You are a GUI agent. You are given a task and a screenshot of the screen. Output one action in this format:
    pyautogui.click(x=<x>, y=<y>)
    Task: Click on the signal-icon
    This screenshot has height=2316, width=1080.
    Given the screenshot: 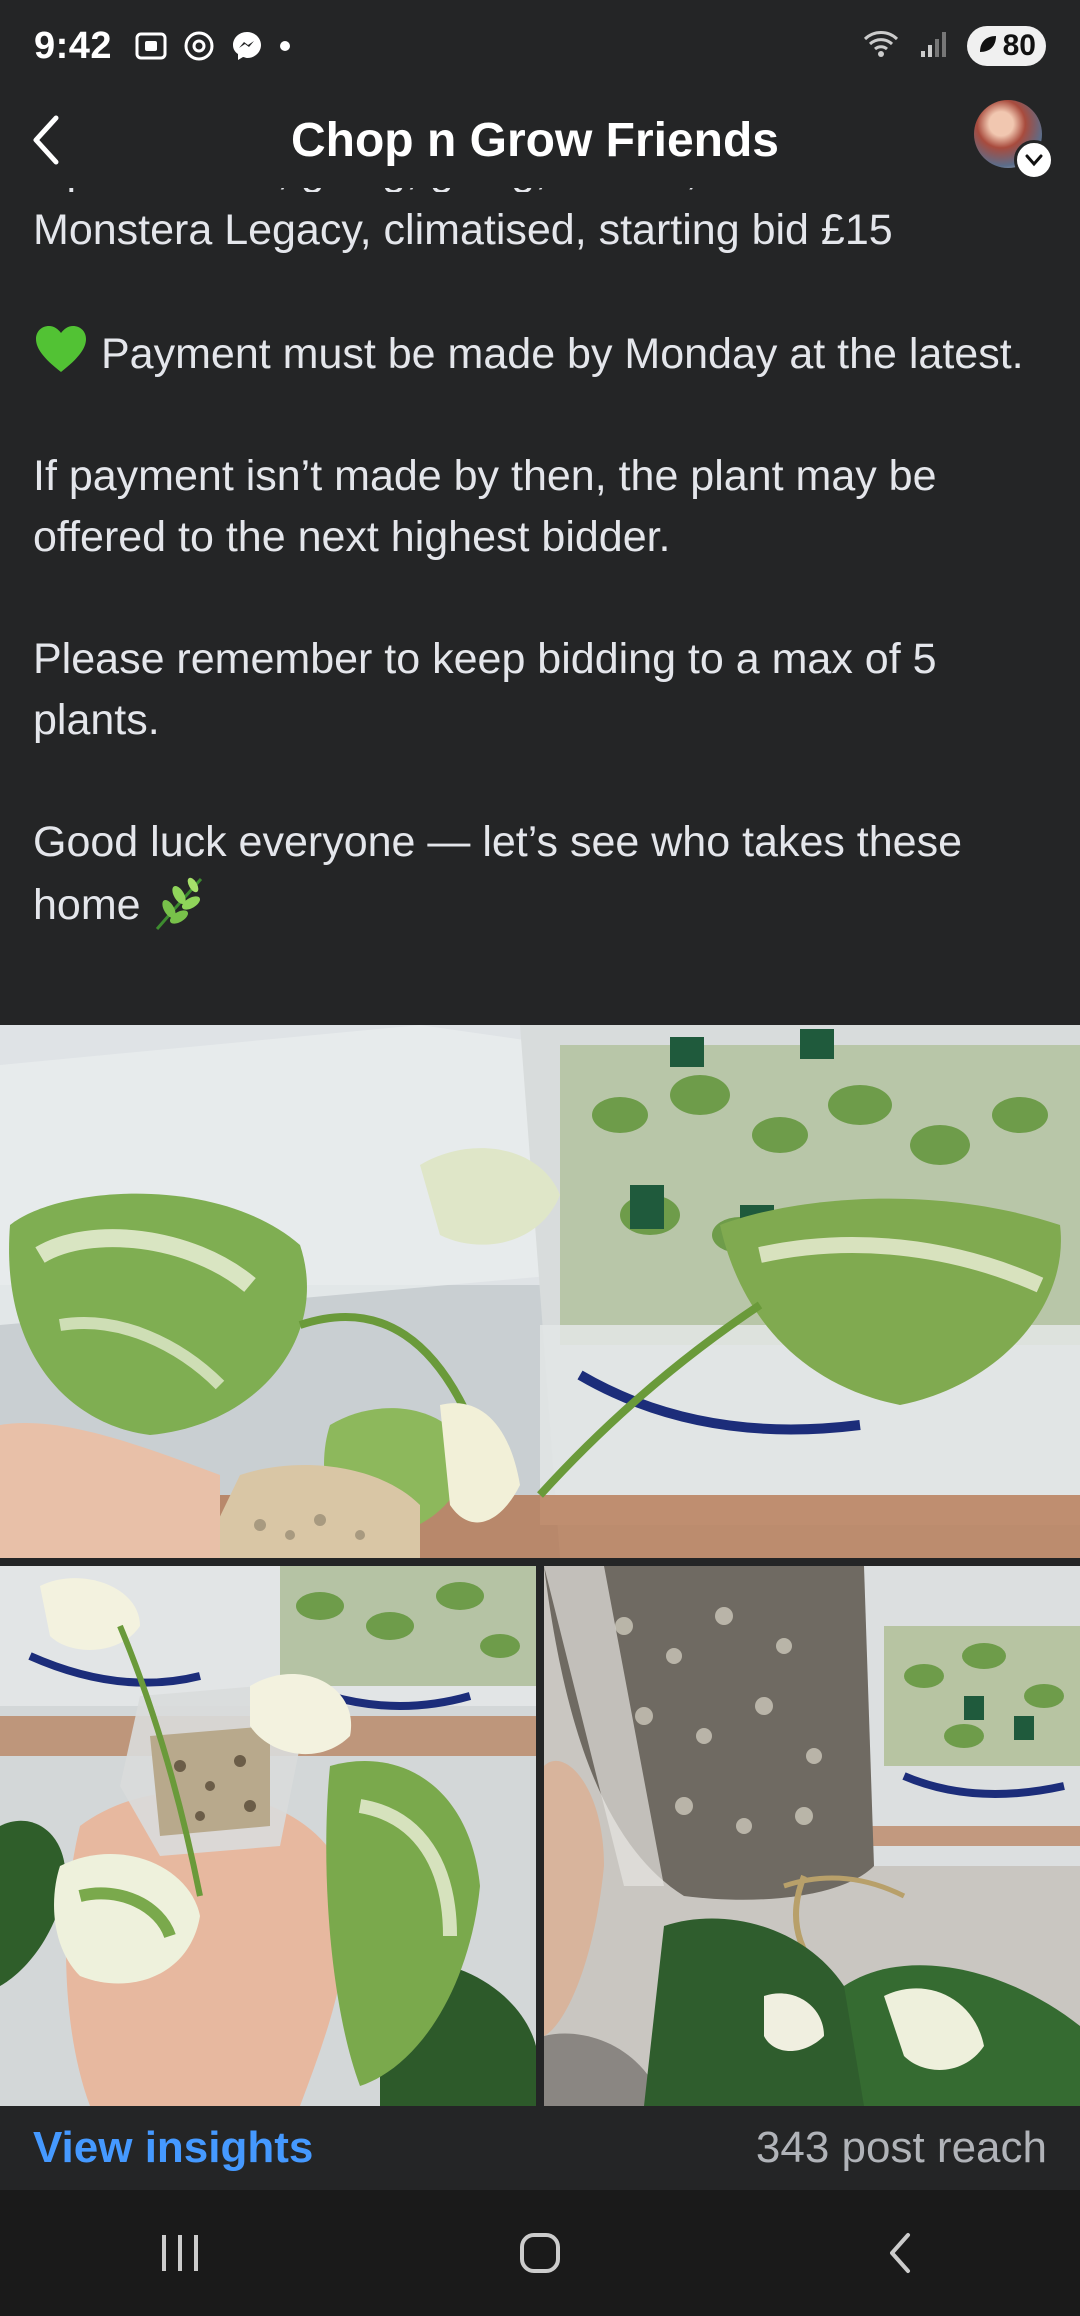 What is the action you would take?
    pyautogui.click(x=934, y=46)
    